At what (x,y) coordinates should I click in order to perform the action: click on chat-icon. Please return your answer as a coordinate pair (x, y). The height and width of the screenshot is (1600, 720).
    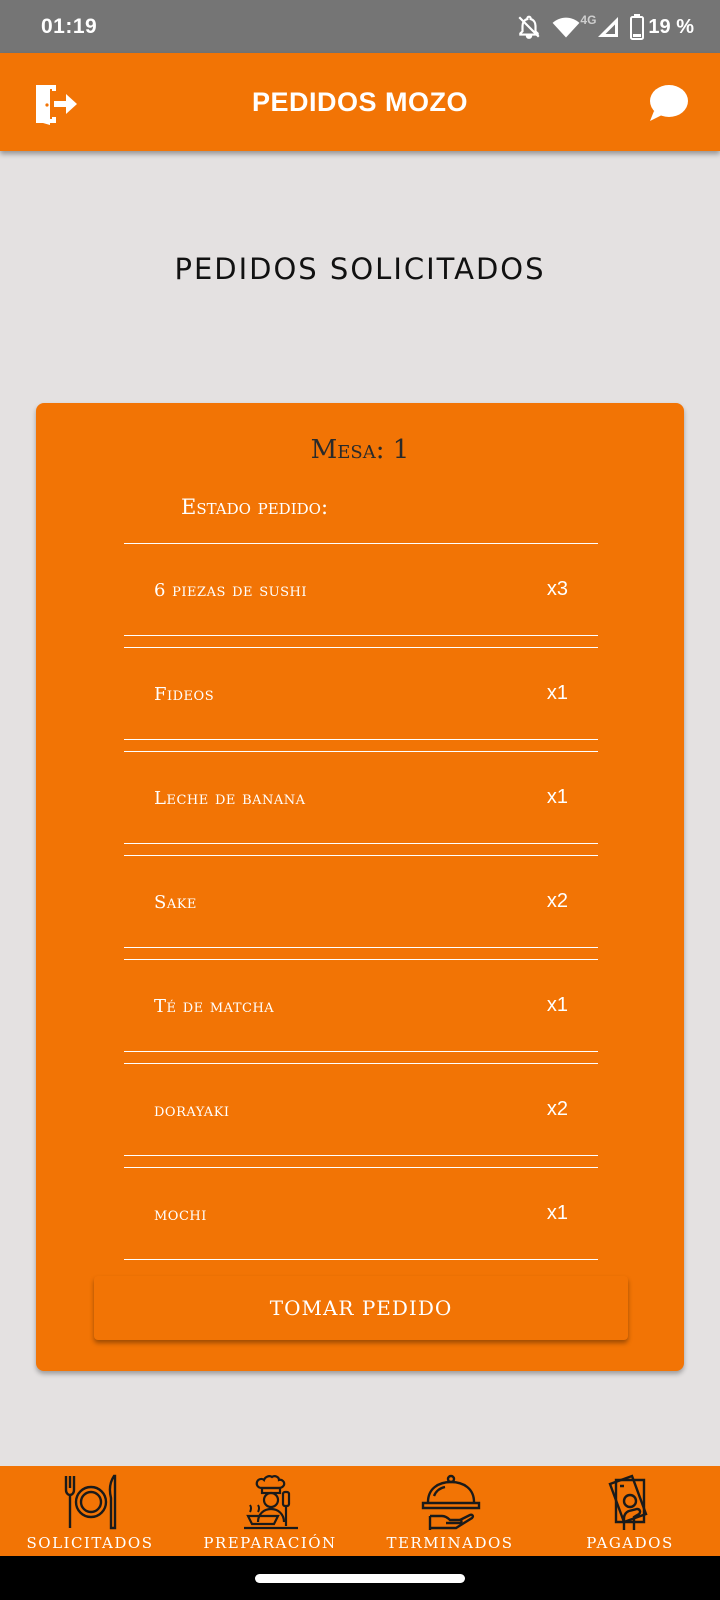
    Looking at the image, I should click on (669, 103).